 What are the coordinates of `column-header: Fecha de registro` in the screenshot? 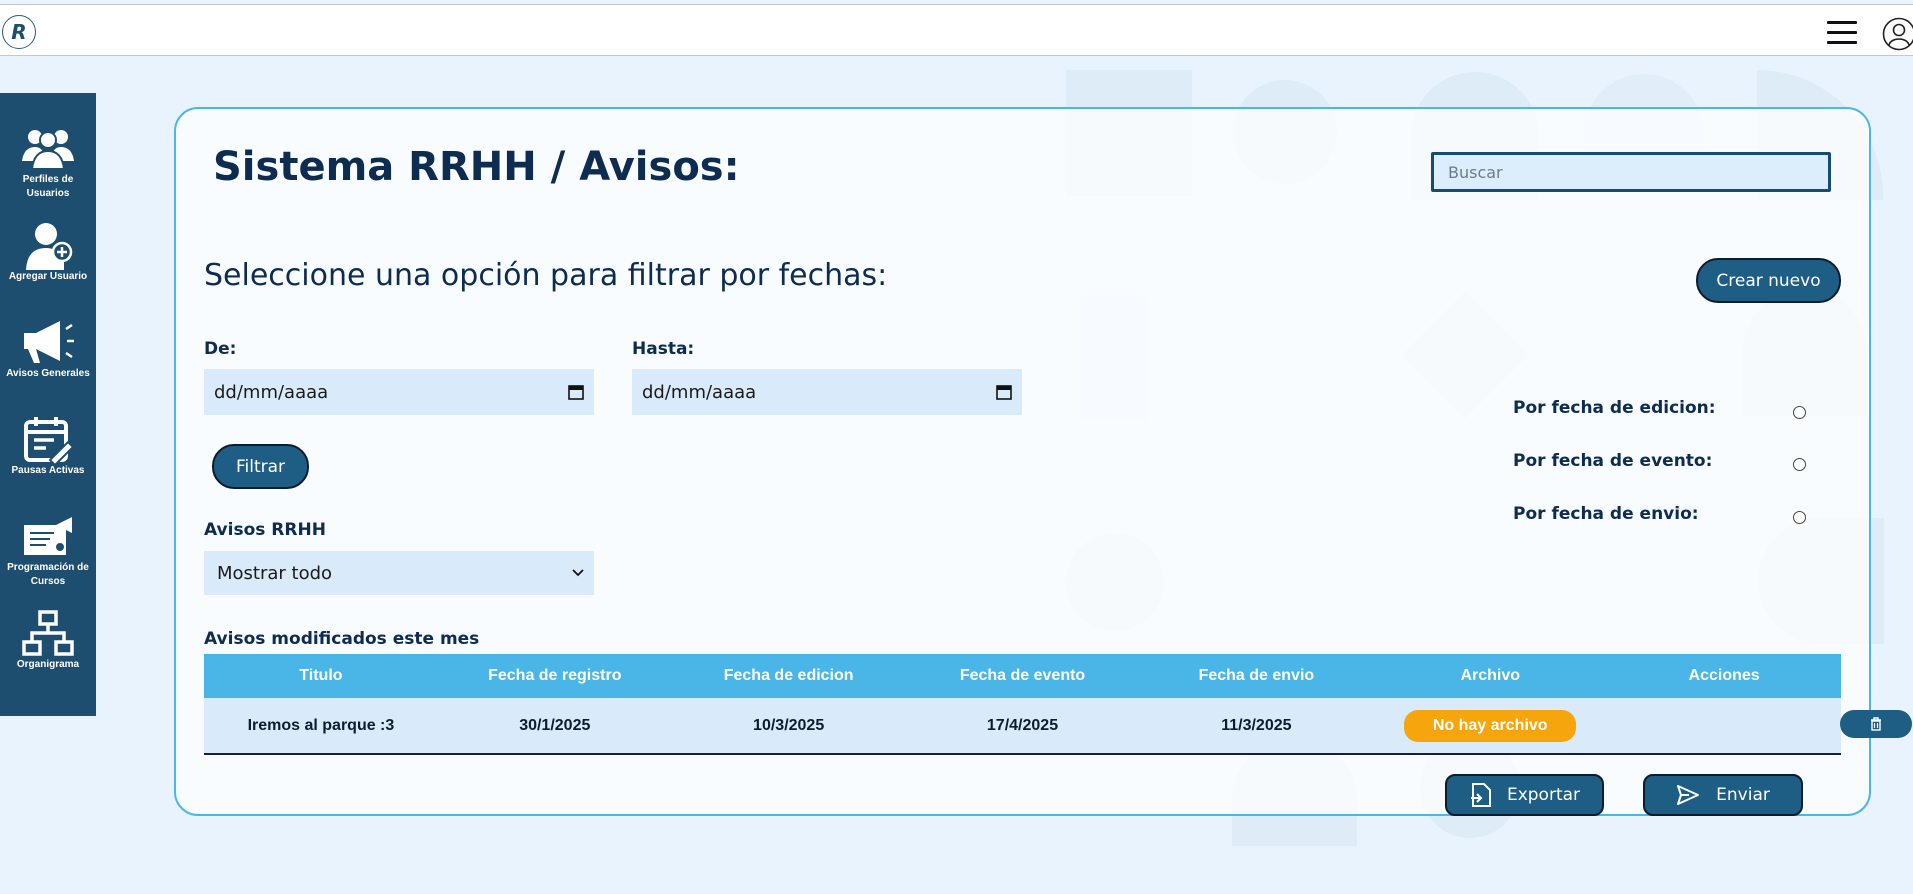 It's located at (555, 675).